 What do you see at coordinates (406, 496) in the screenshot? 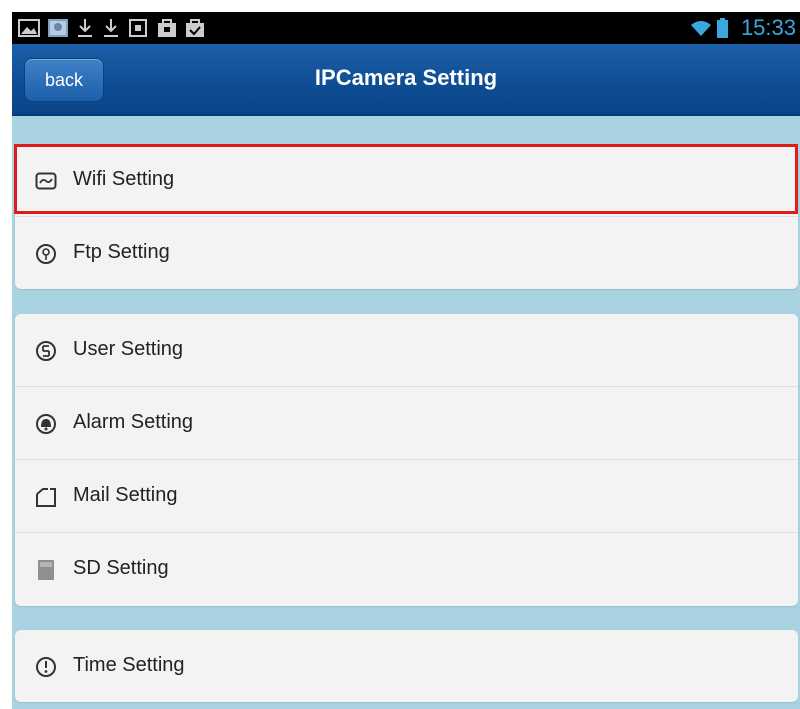
I see `mail-setting-item: Mail Setting` at bounding box center [406, 496].